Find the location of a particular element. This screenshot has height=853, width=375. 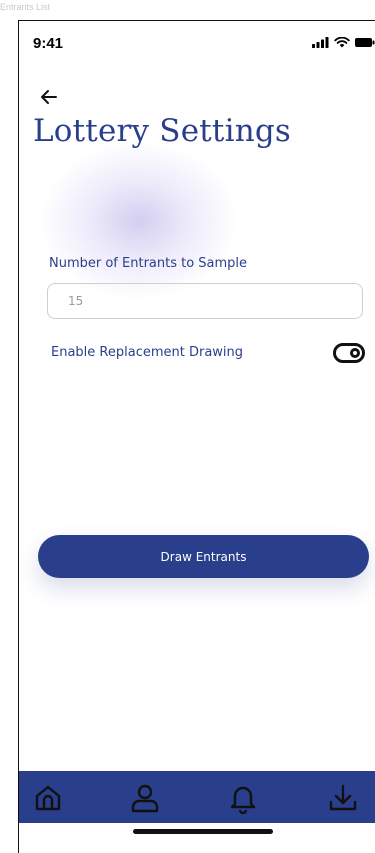

toggle-knob is located at coordinates (355, 353).